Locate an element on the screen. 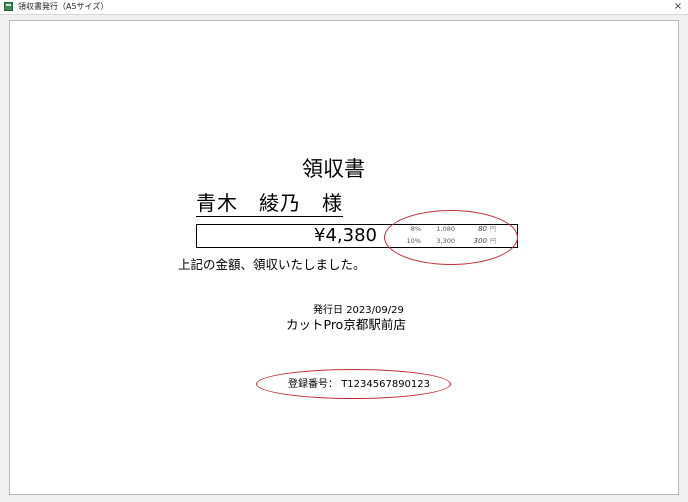 The image size is (688, 502). receipt-title: 領収書 is located at coordinates (333, 169).